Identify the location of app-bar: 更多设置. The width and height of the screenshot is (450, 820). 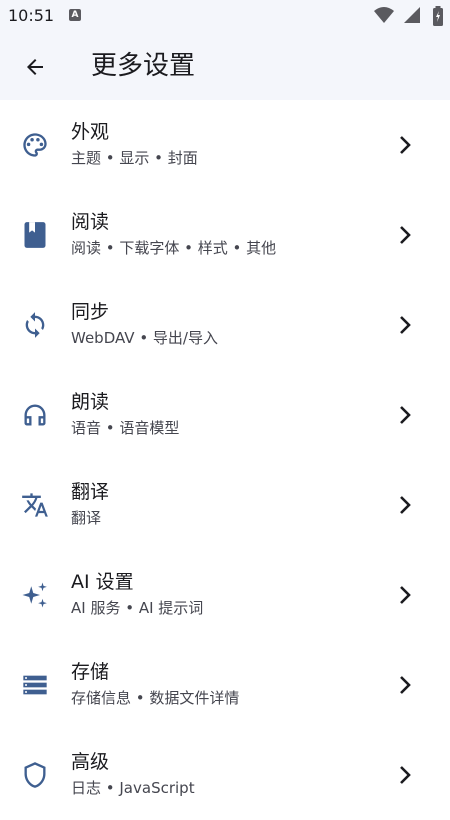
(225, 66).